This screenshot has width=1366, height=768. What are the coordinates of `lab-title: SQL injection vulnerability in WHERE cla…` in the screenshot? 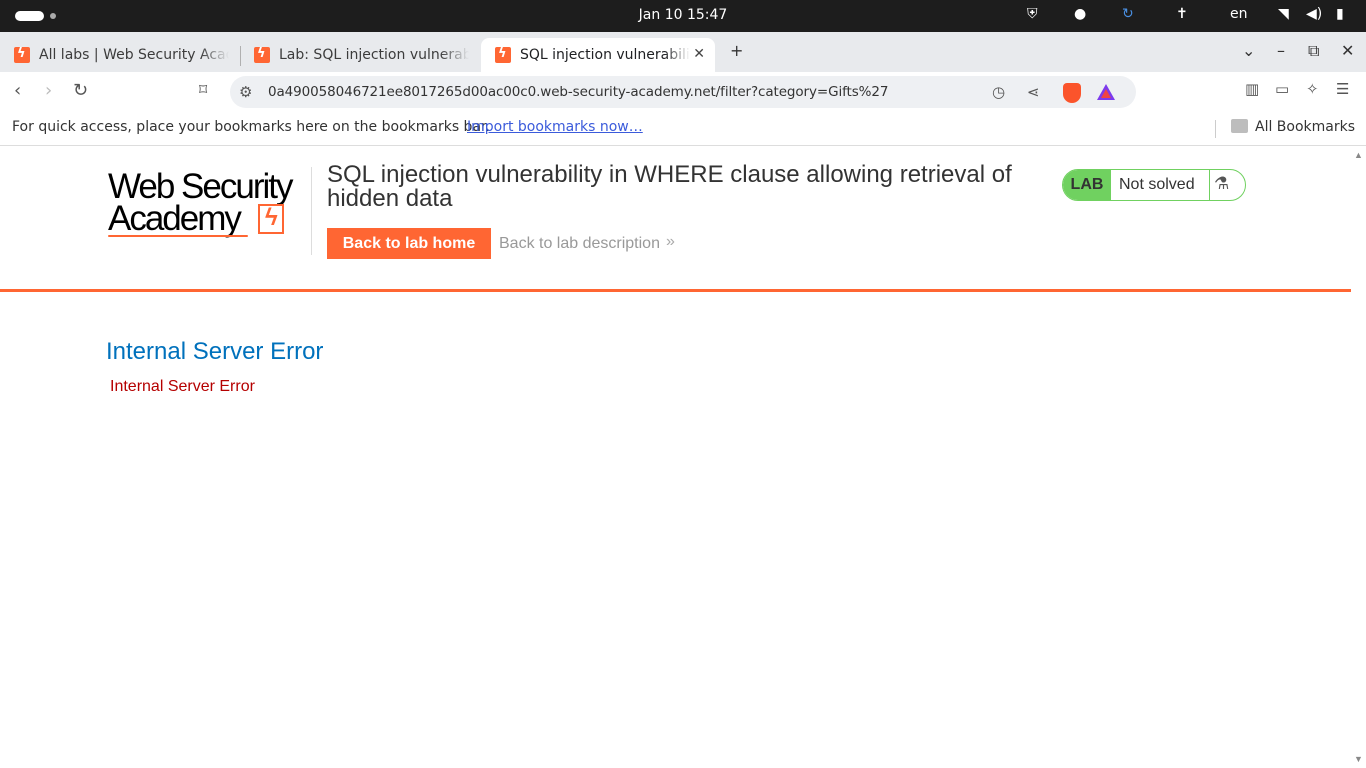 It's located at (669, 186).